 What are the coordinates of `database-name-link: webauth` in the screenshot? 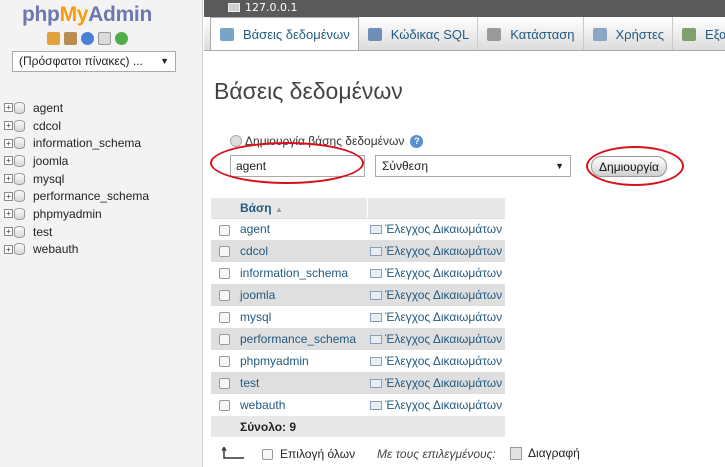 It's located at (302, 405).